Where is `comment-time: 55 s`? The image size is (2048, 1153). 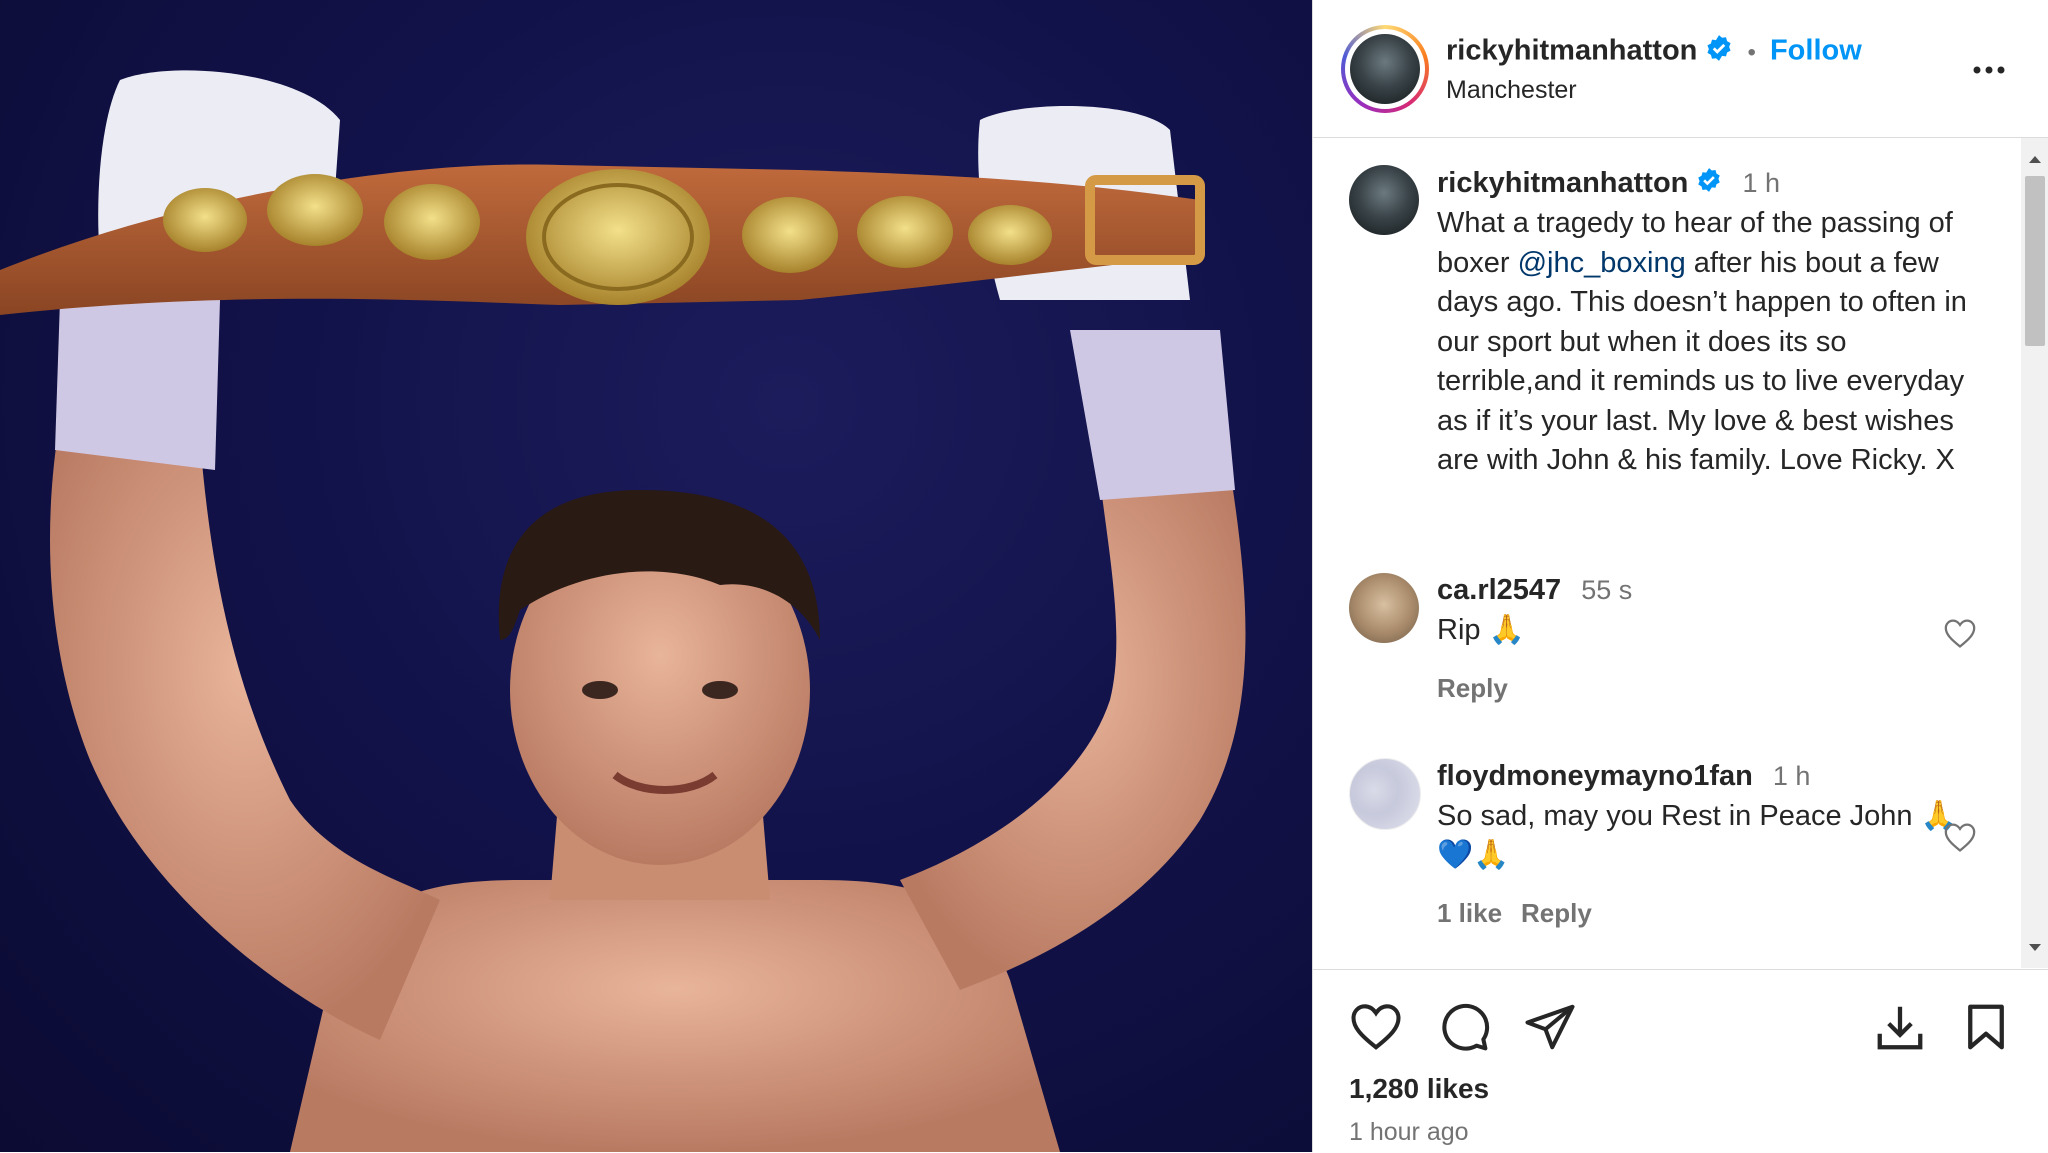
comment-time: 55 s is located at coordinates (1607, 590).